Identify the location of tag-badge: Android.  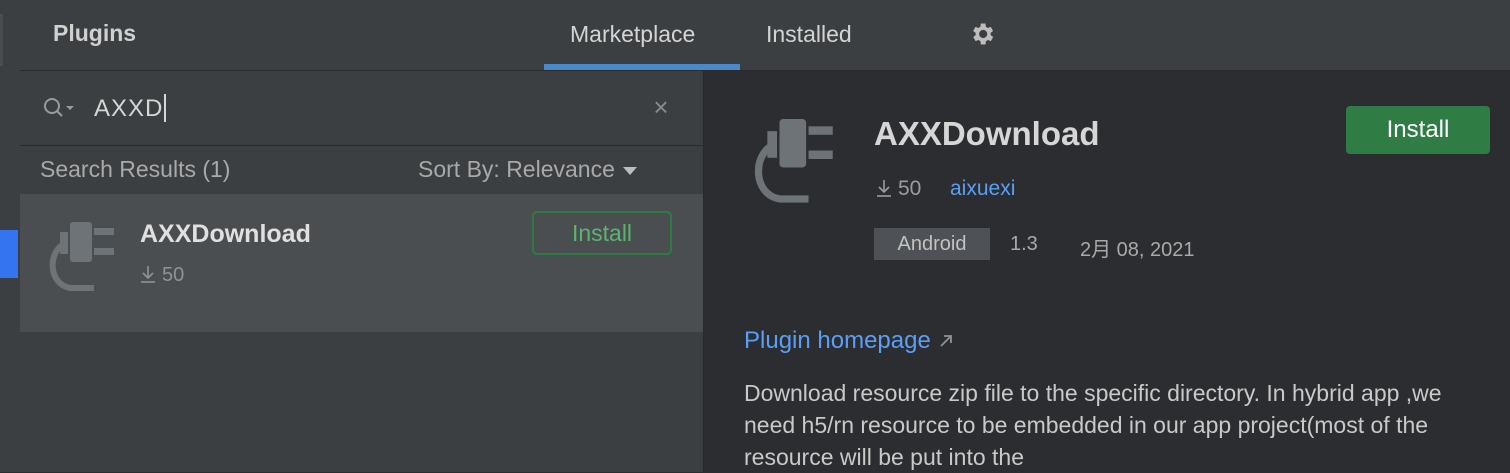
(932, 244).